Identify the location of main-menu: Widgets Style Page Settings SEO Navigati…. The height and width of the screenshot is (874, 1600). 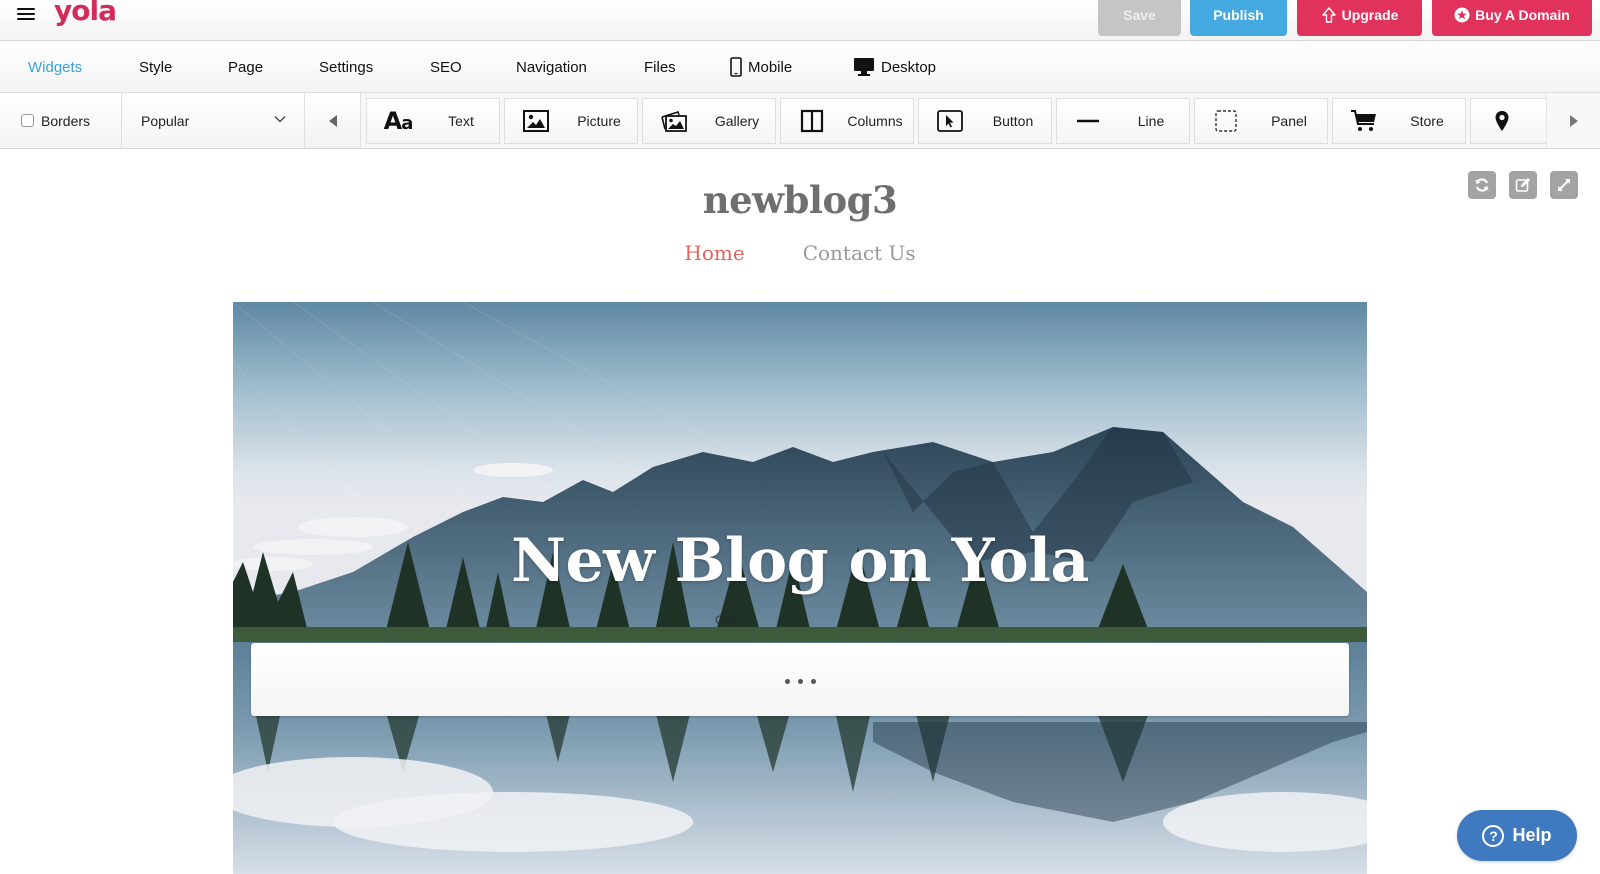
(800, 67).